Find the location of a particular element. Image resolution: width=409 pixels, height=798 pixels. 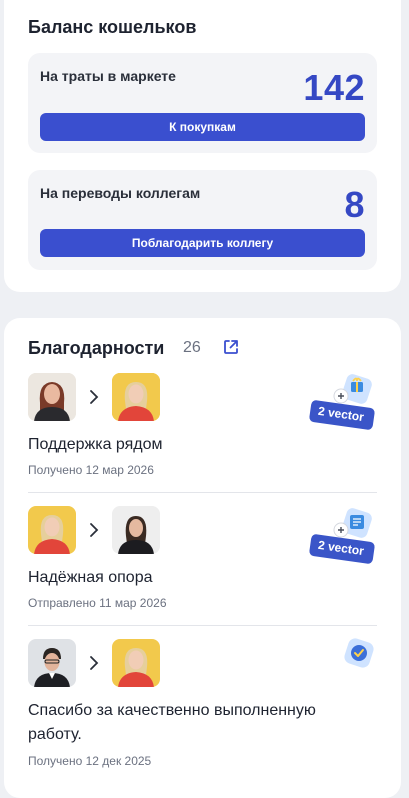

thanks-item-date: Получено 12 мар 2026 is located at coordinates (91, 470).